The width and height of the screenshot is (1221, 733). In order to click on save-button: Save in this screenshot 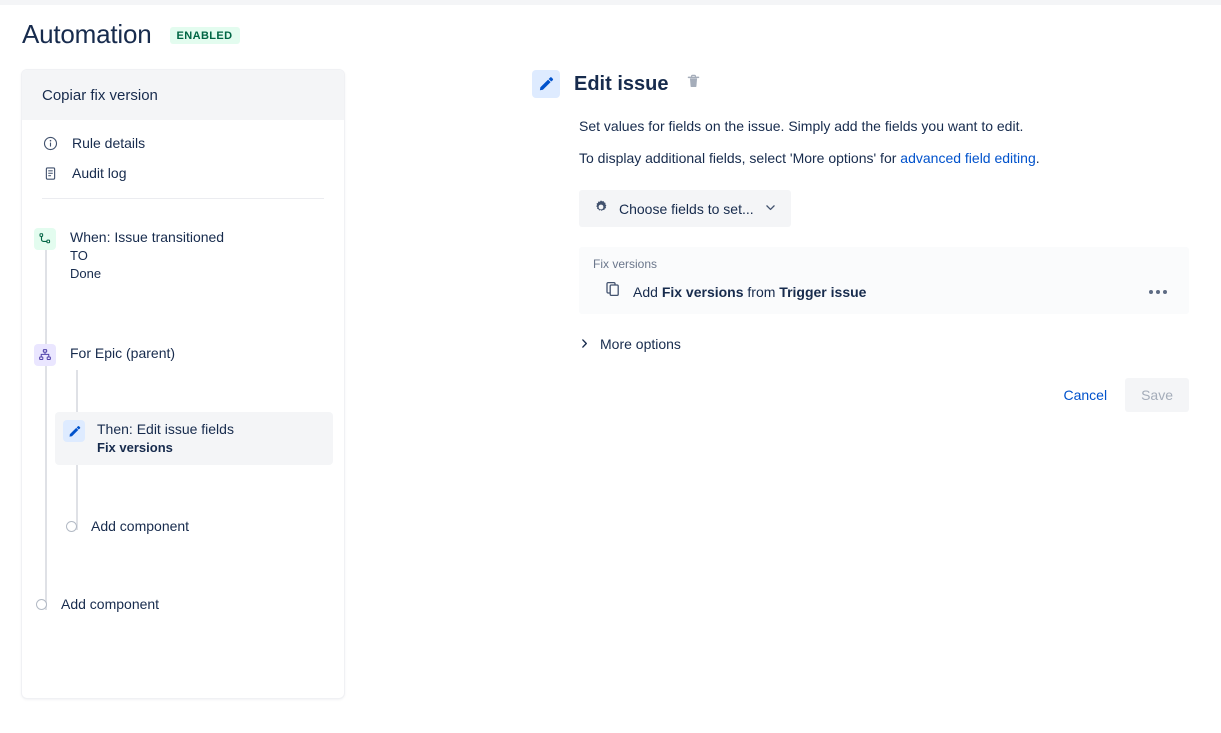, I will do `click(1157, 395)`.